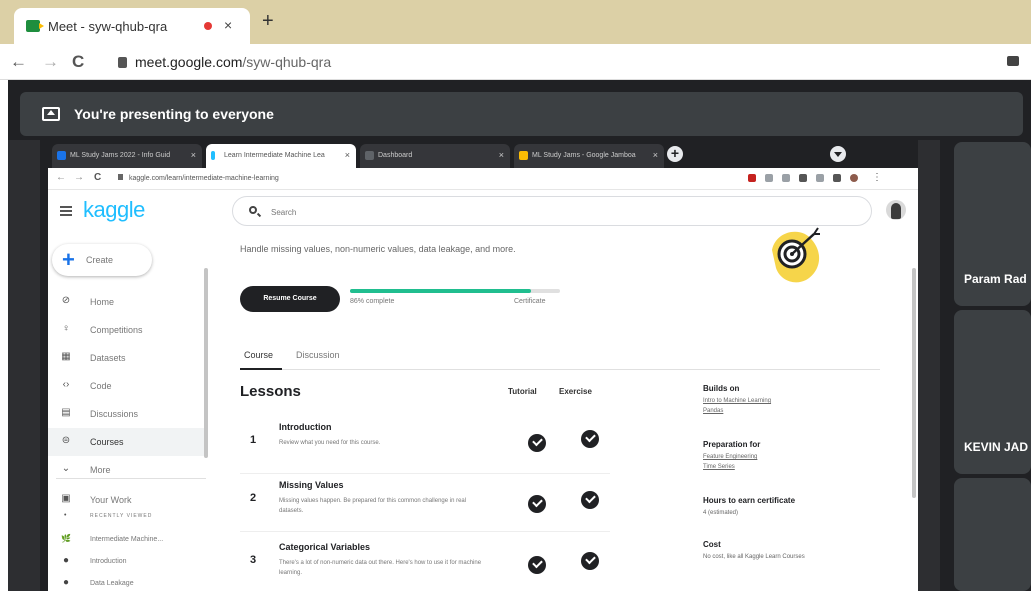 Image resolution: width=1031 pixels, height=591 pixels. Describe the element at coordinates (101, 386) in the screenshot. I see `sidebar-item-label: Code` at that location.